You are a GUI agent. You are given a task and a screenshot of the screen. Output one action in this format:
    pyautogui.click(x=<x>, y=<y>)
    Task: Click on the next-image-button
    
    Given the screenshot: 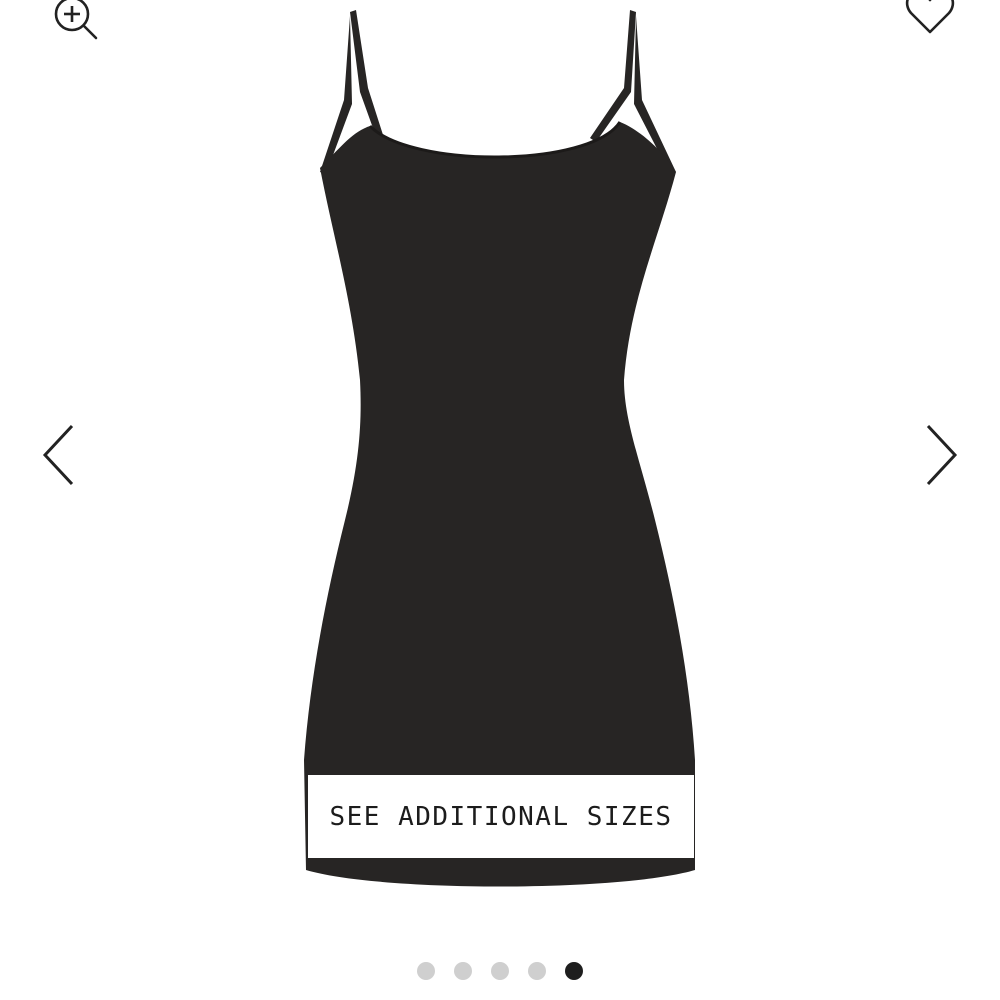 What is the action you would take?
    pyautogui.click(x=939, y=455)
    